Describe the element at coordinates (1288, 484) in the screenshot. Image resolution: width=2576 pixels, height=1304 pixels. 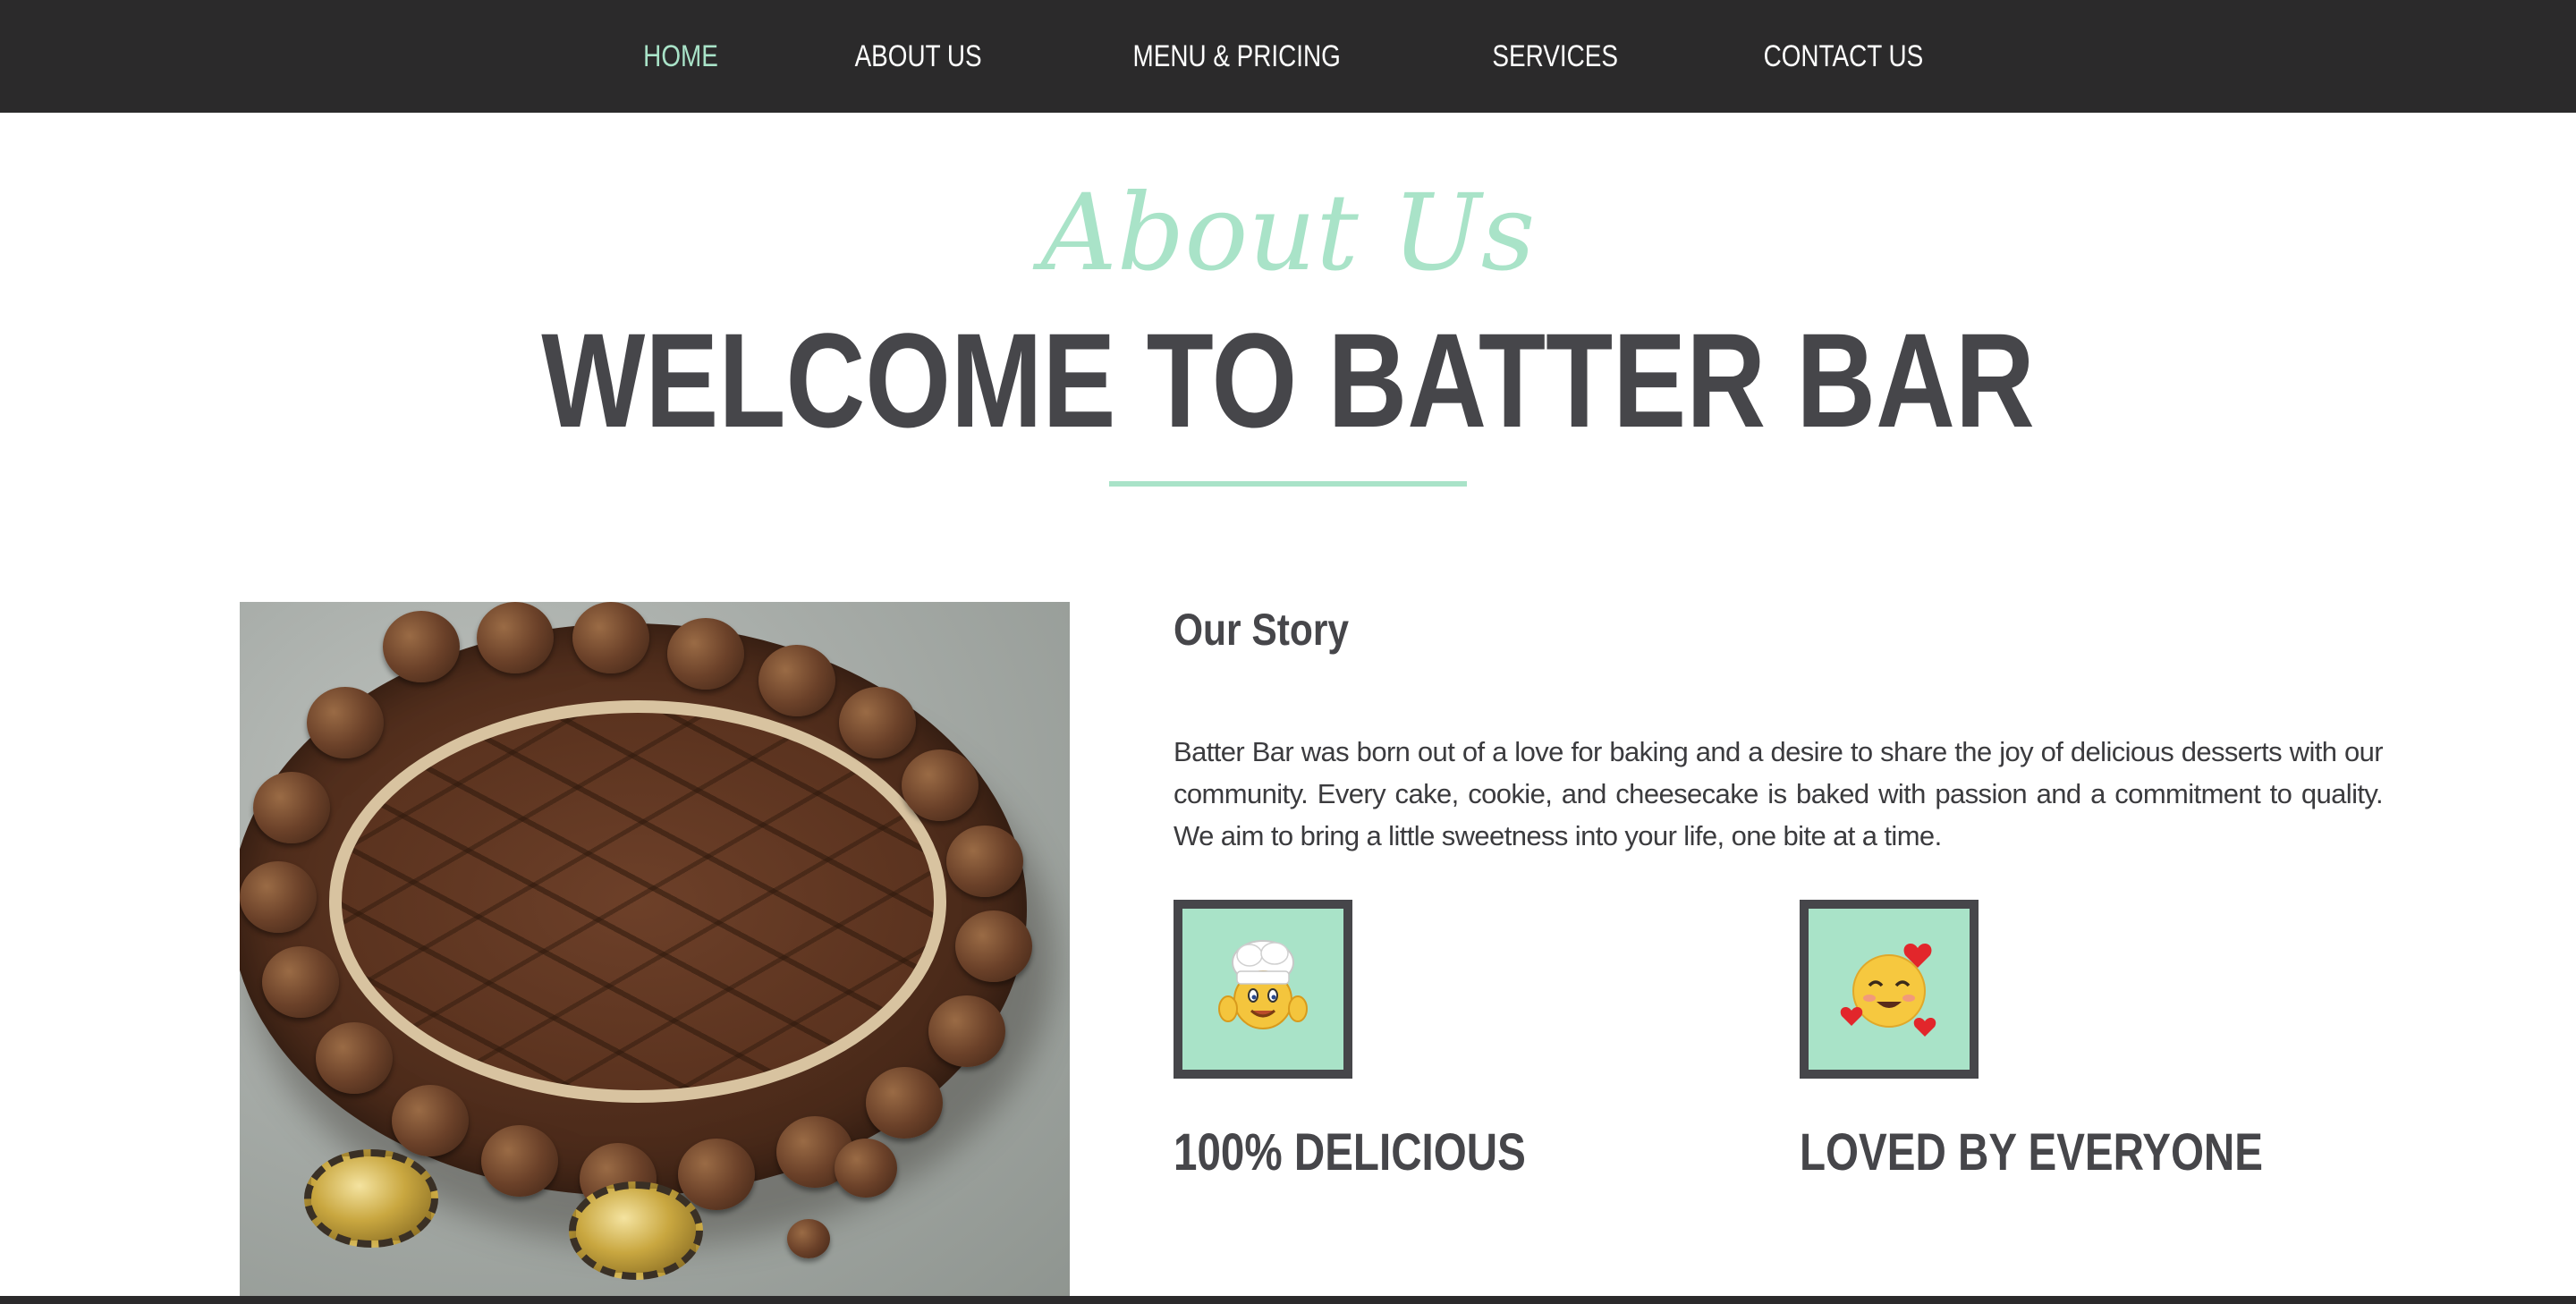
I see `title-divider` at that location.